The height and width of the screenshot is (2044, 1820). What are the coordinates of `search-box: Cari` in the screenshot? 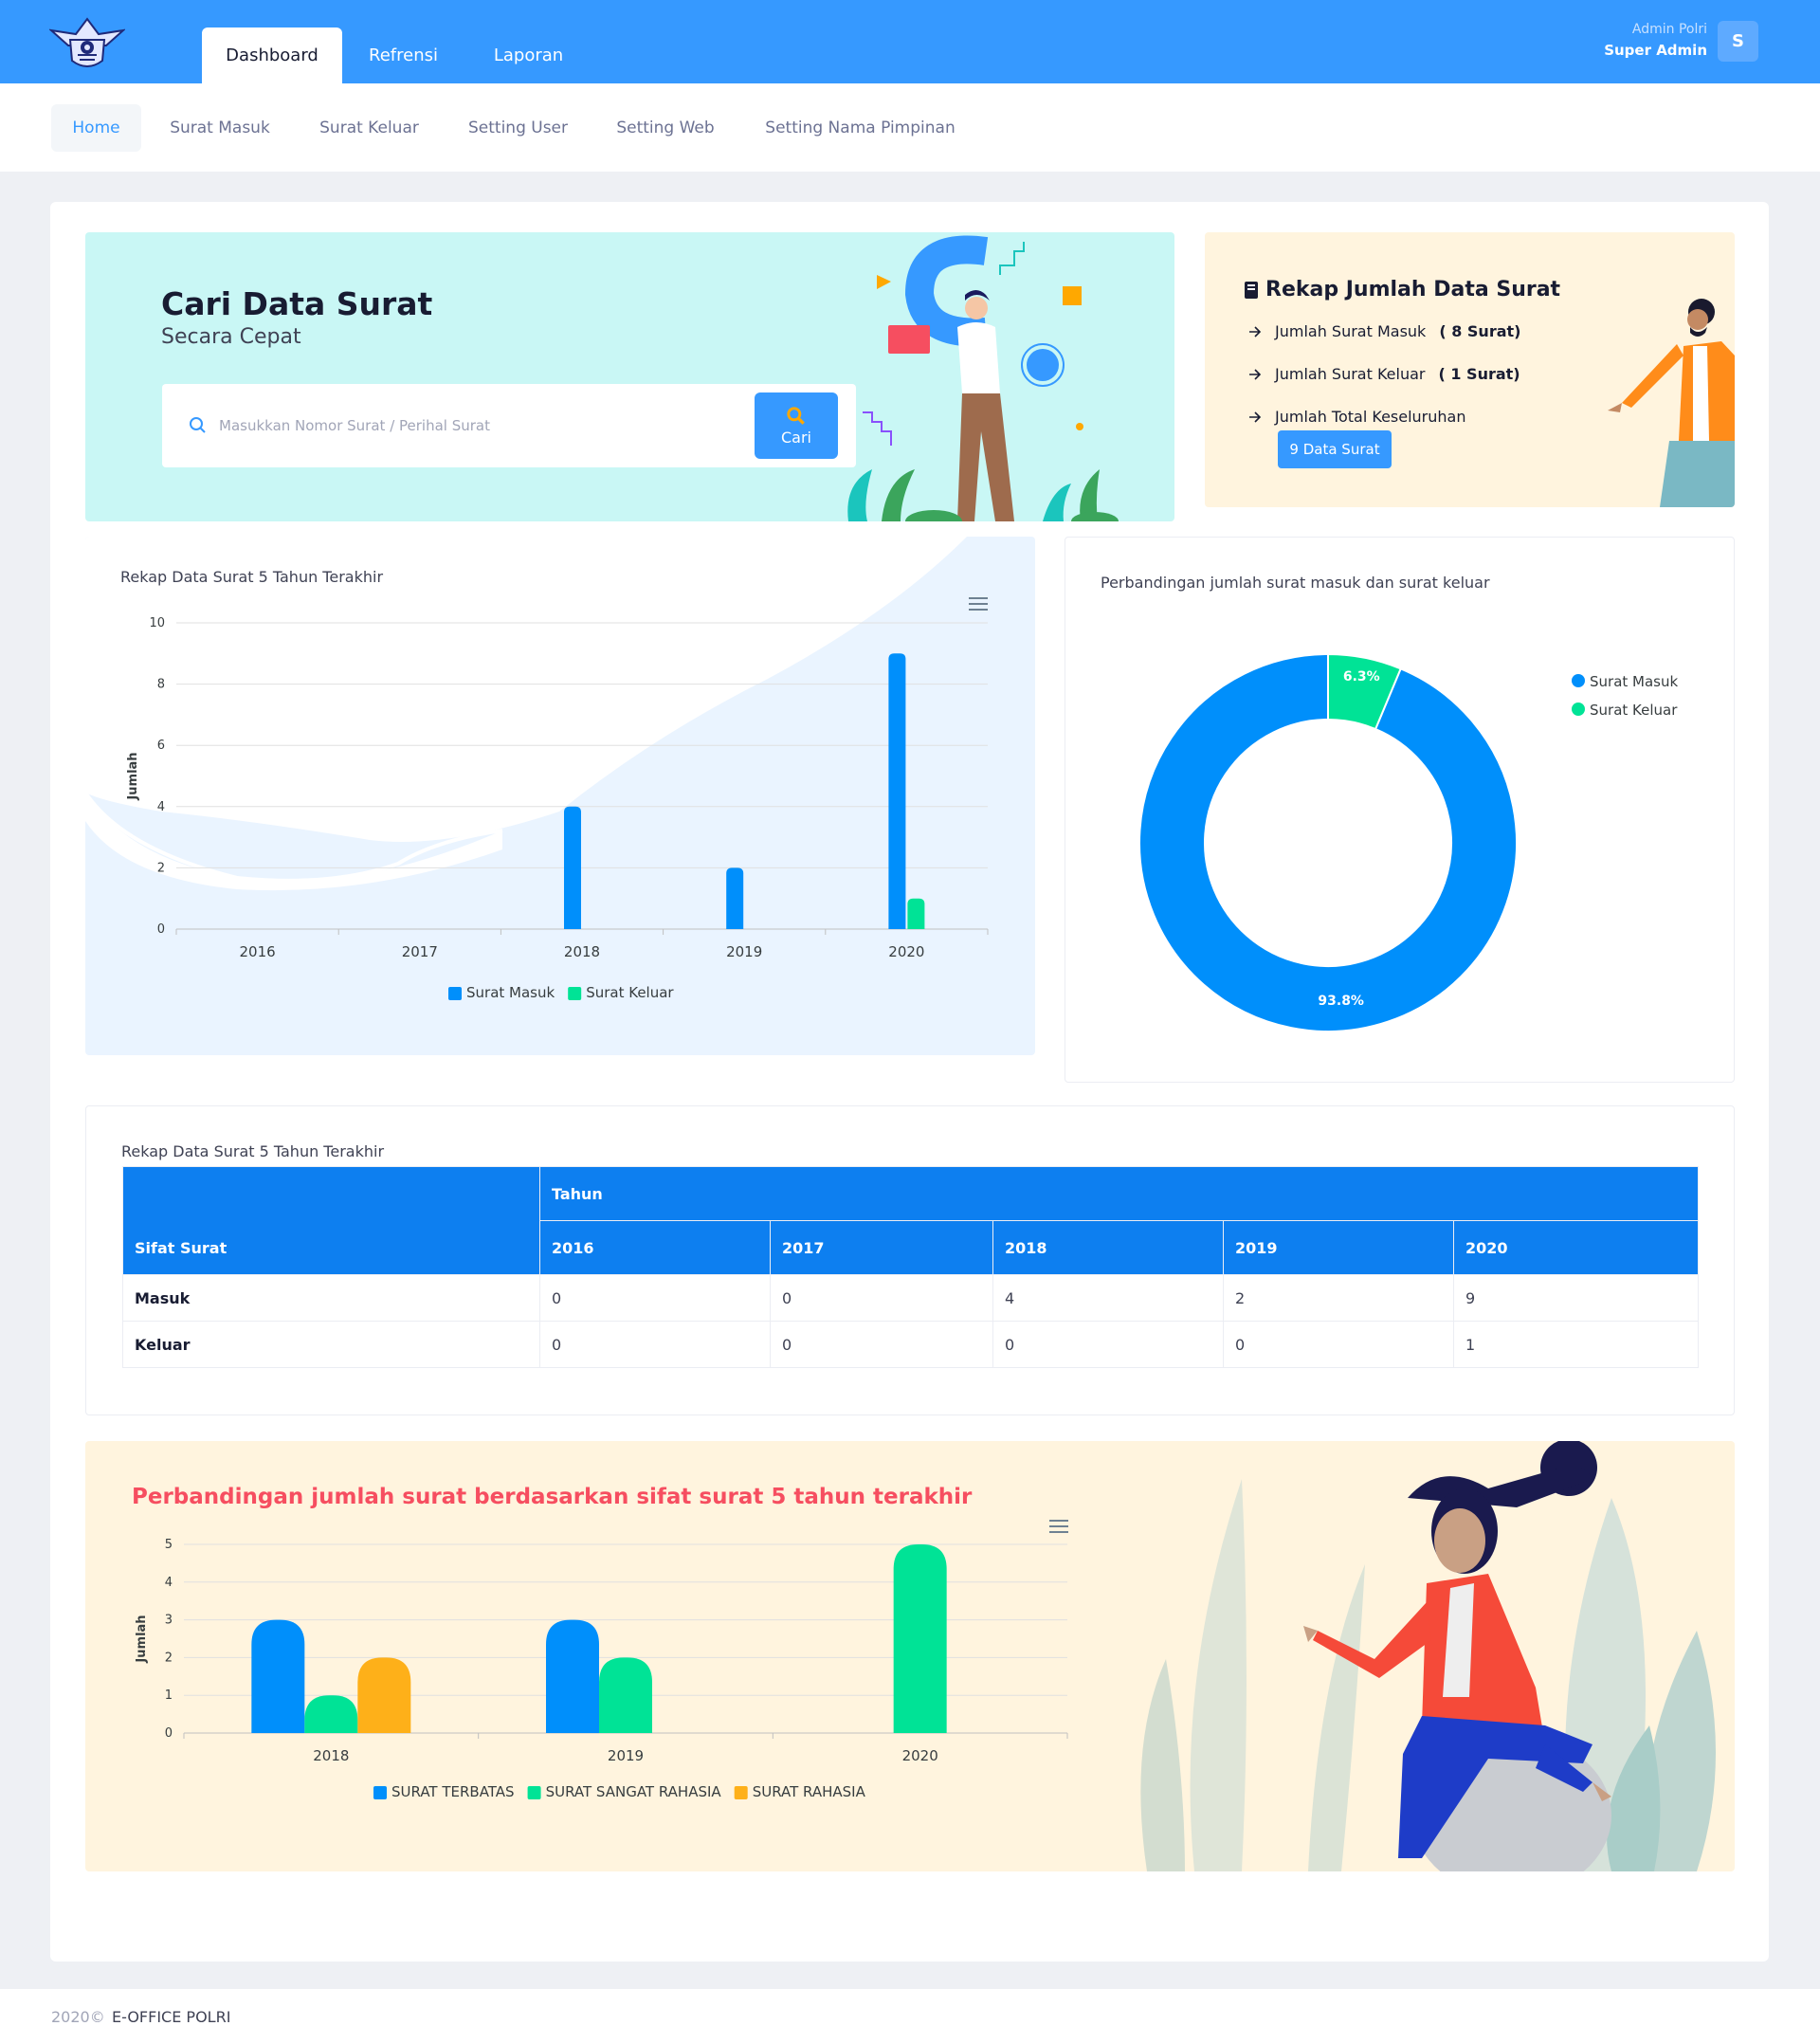 It's located at (509, 425).